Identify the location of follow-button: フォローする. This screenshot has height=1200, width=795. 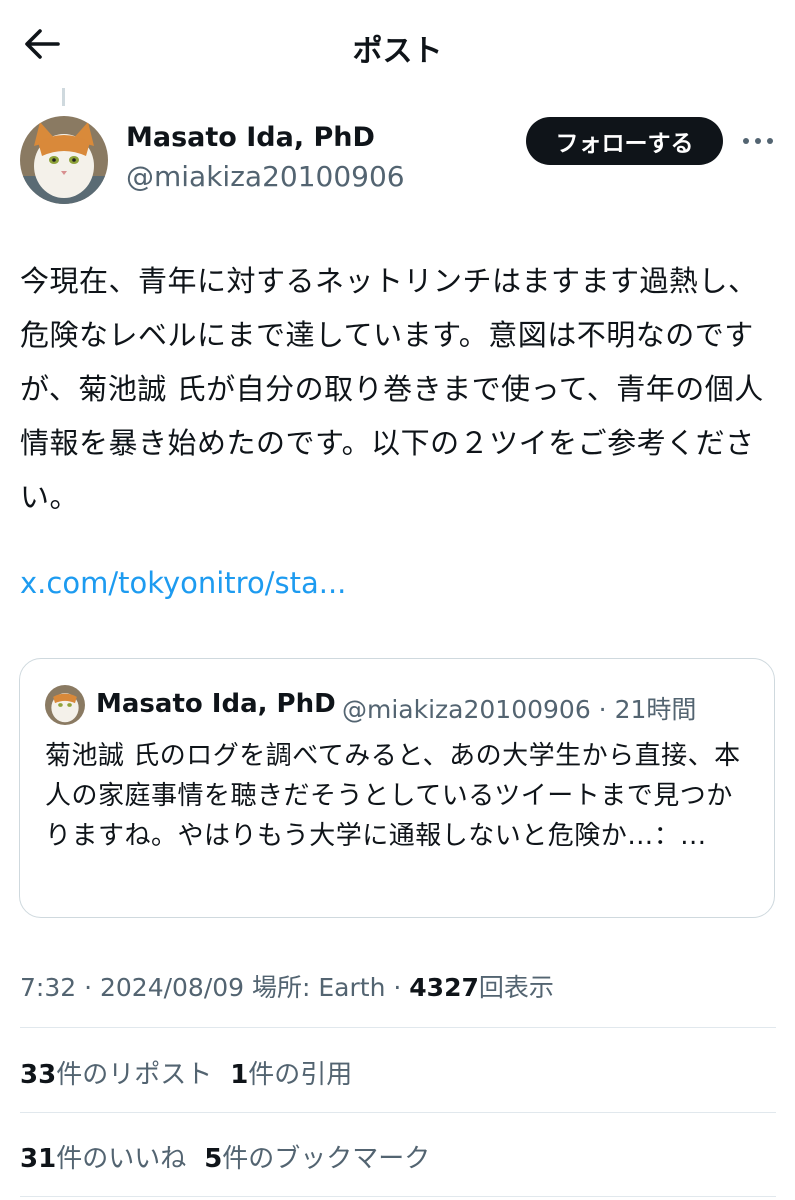
(624, 141).